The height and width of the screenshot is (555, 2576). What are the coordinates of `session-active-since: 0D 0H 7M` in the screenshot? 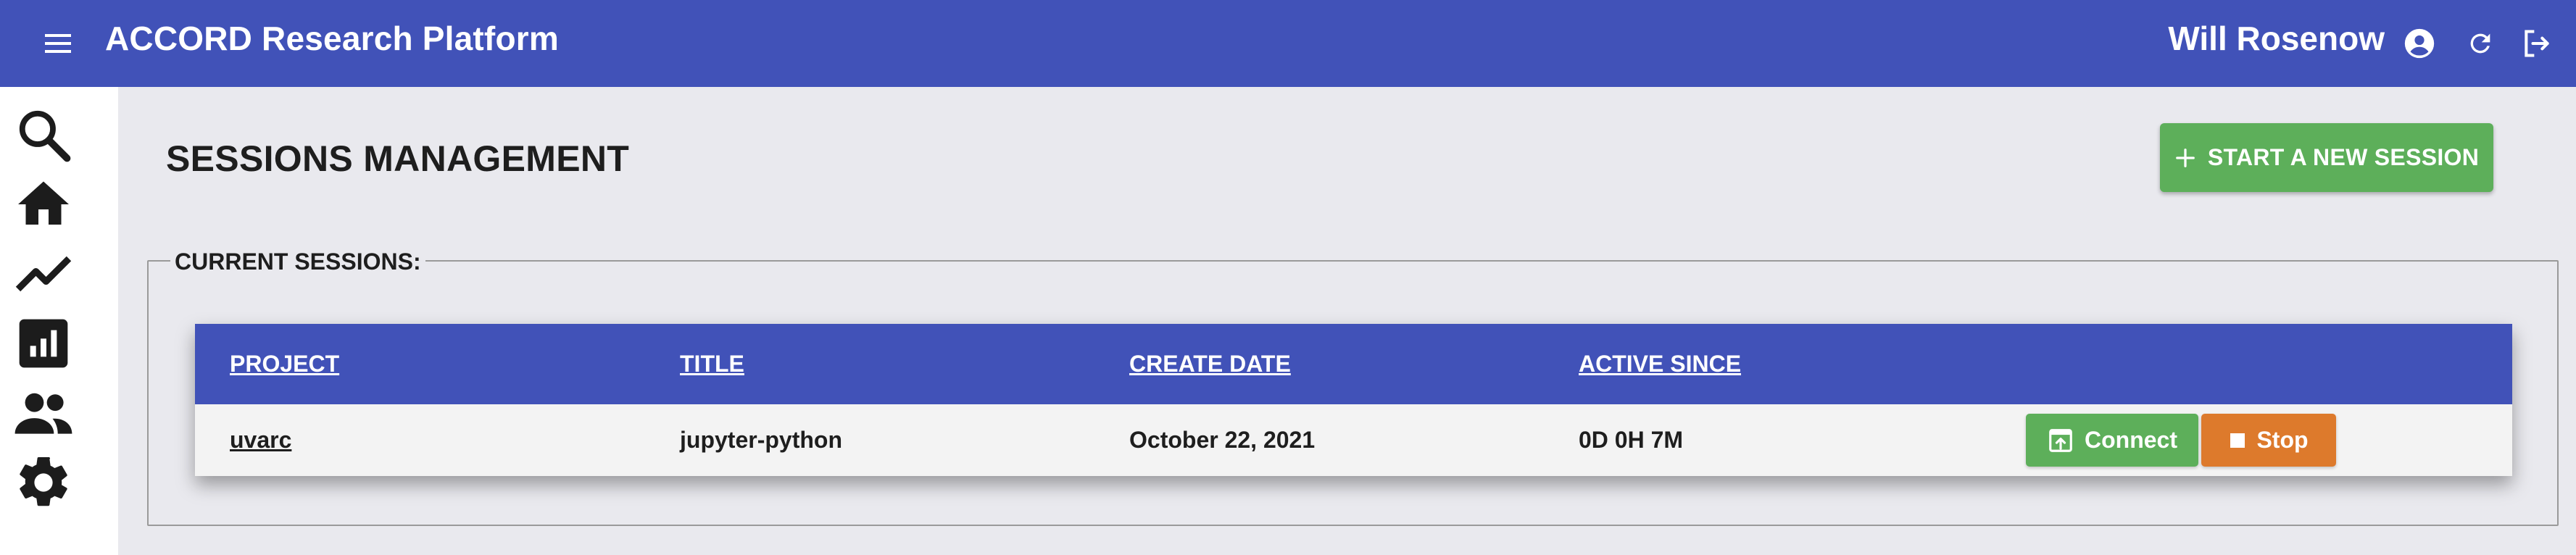 It's located at (1631, 440).